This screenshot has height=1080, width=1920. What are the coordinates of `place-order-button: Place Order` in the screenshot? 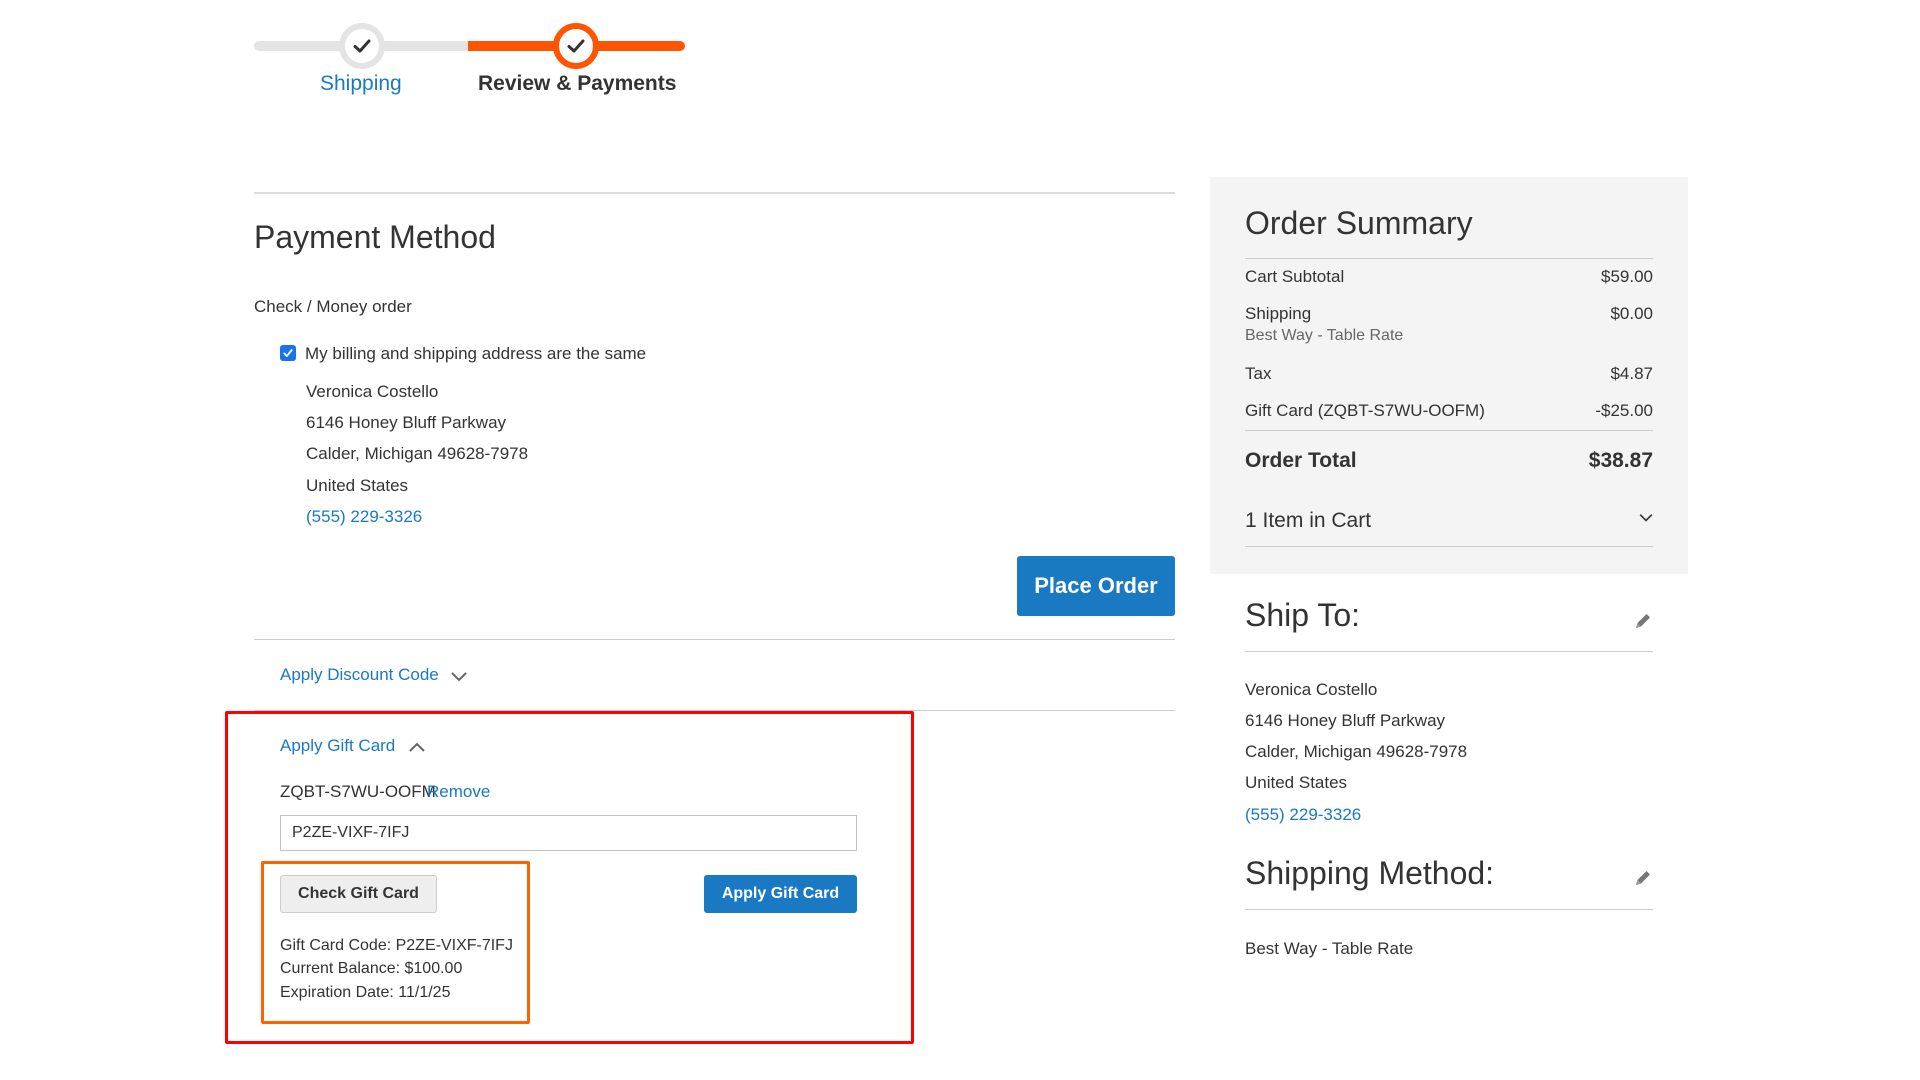 It's located at (1096, 586).